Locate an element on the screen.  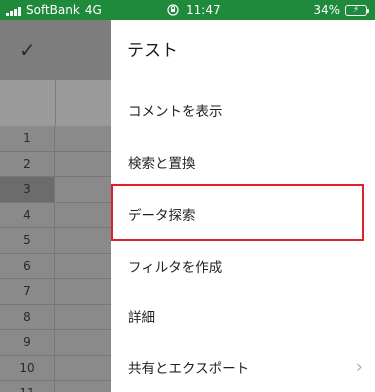
checkmark-icon: ✓ is located at coordinates (27, 50).